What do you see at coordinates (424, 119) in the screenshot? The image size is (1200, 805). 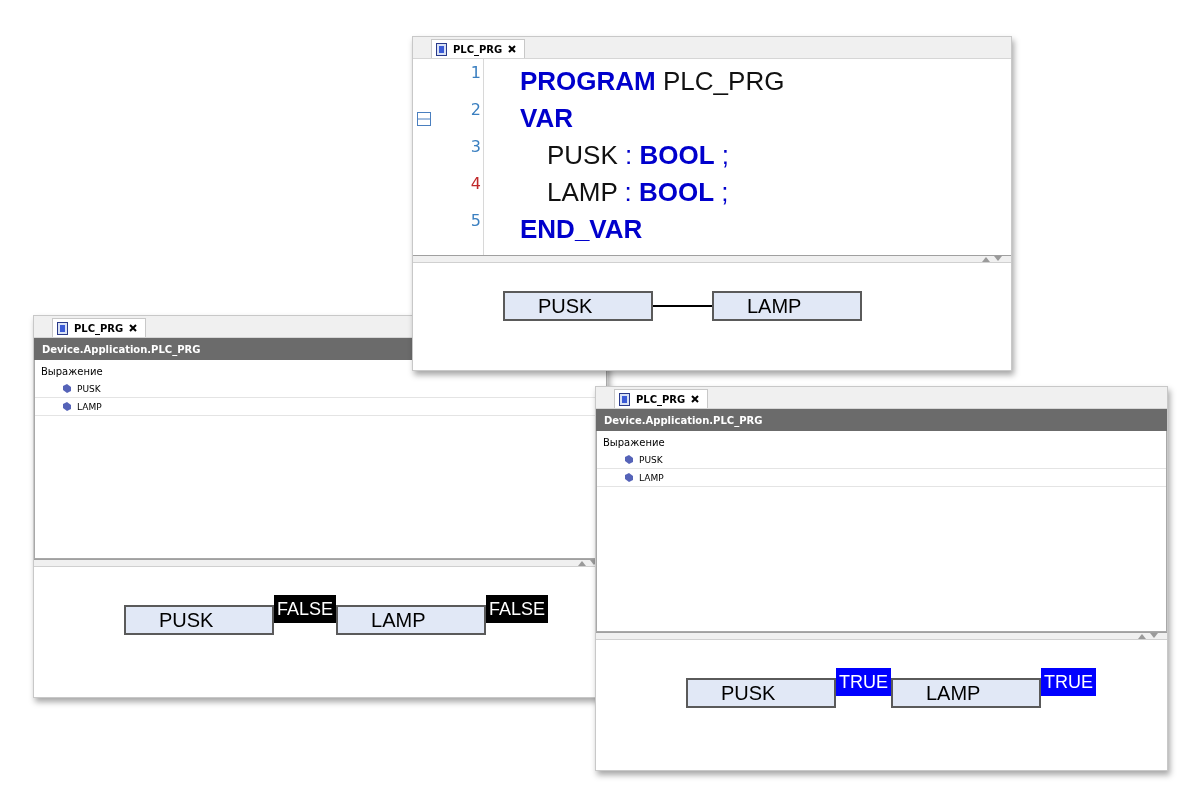 I see `collapse-icon` at bounding box center [424, 119].